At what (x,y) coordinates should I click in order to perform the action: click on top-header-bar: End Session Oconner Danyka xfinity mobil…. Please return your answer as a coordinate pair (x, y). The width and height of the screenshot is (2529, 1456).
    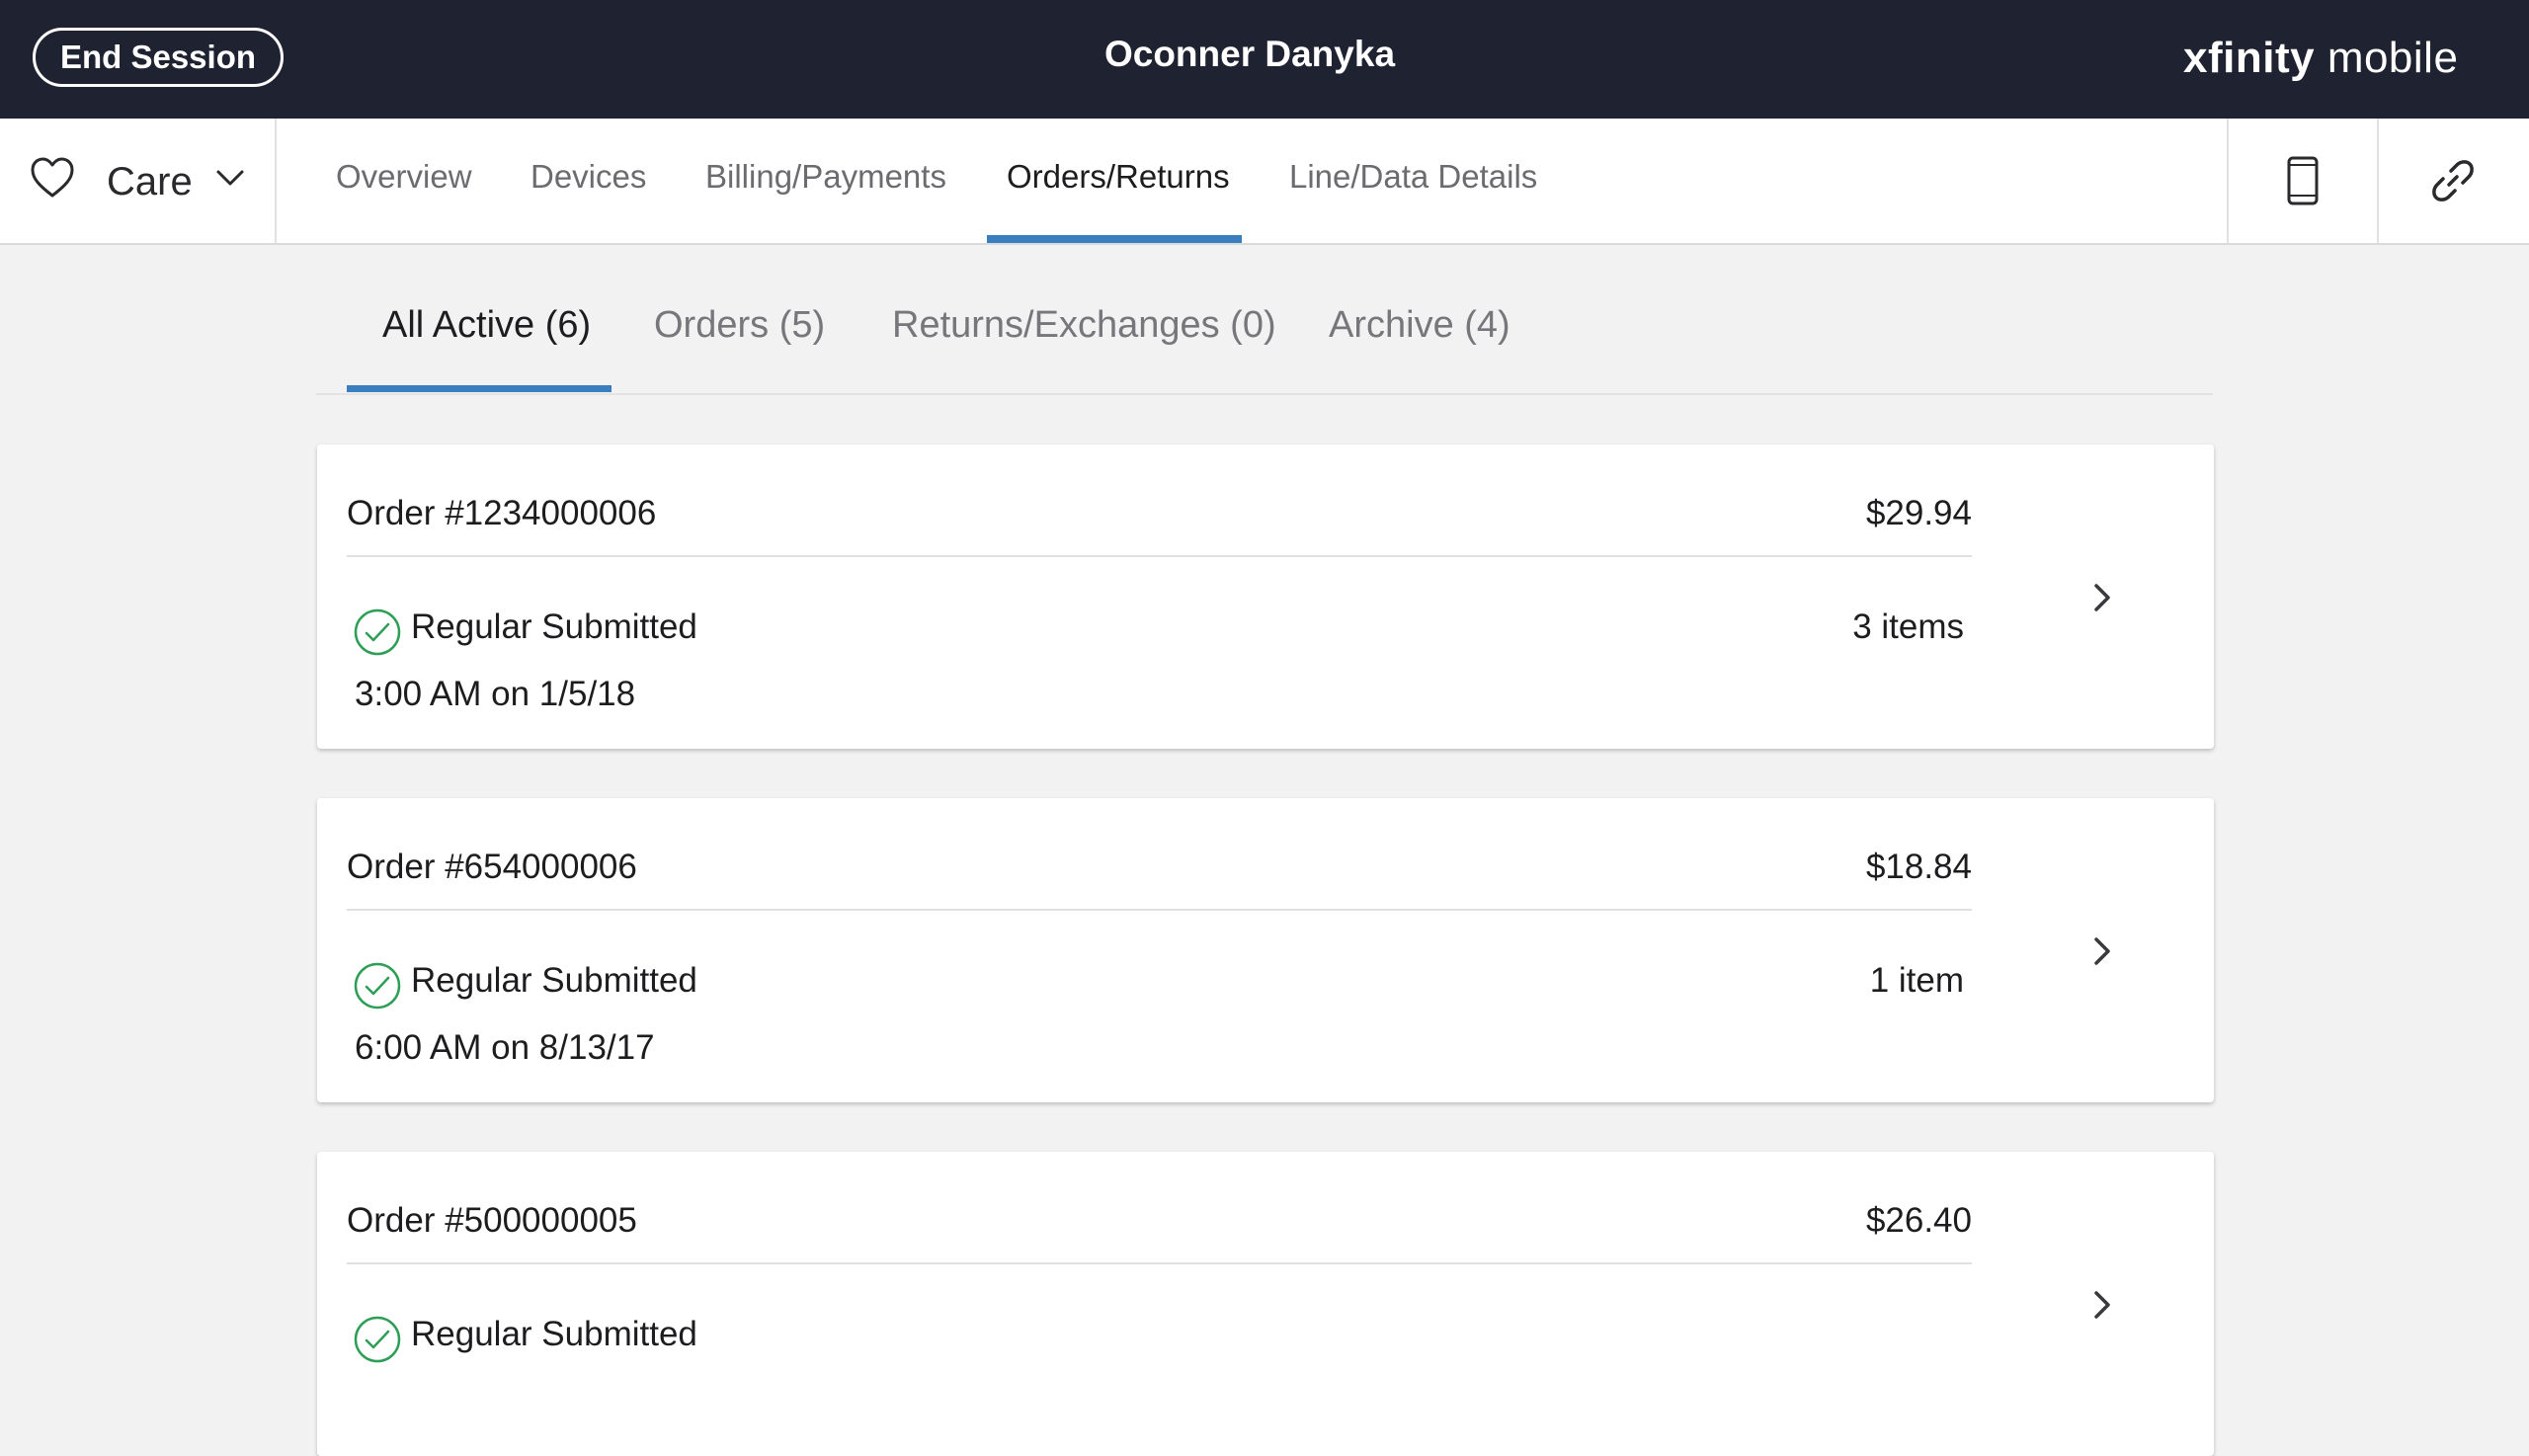
    Looking at the image, I should click on (1264, 59).